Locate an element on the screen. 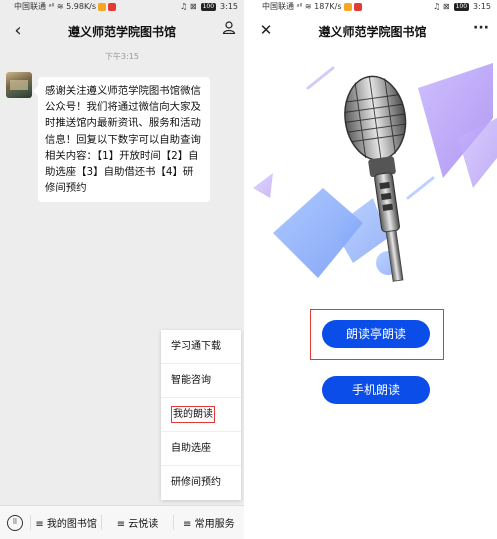  message-timestamp: 下午3:15 is located at coordinates (122, 56).